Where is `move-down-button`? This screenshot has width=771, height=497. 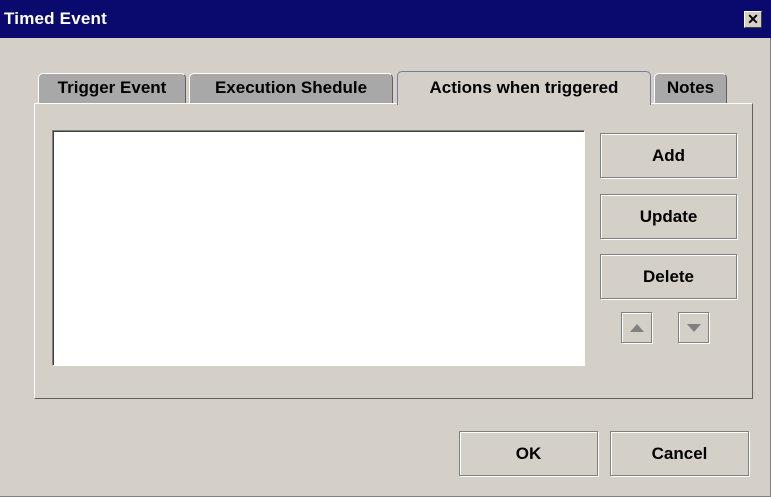 move-down-button is located at coordinates (693, 327).